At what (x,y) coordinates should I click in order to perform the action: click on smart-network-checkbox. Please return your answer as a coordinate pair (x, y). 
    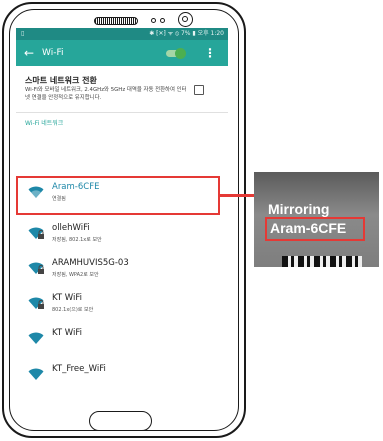
    Looking at the image, I should click on (199, 90).